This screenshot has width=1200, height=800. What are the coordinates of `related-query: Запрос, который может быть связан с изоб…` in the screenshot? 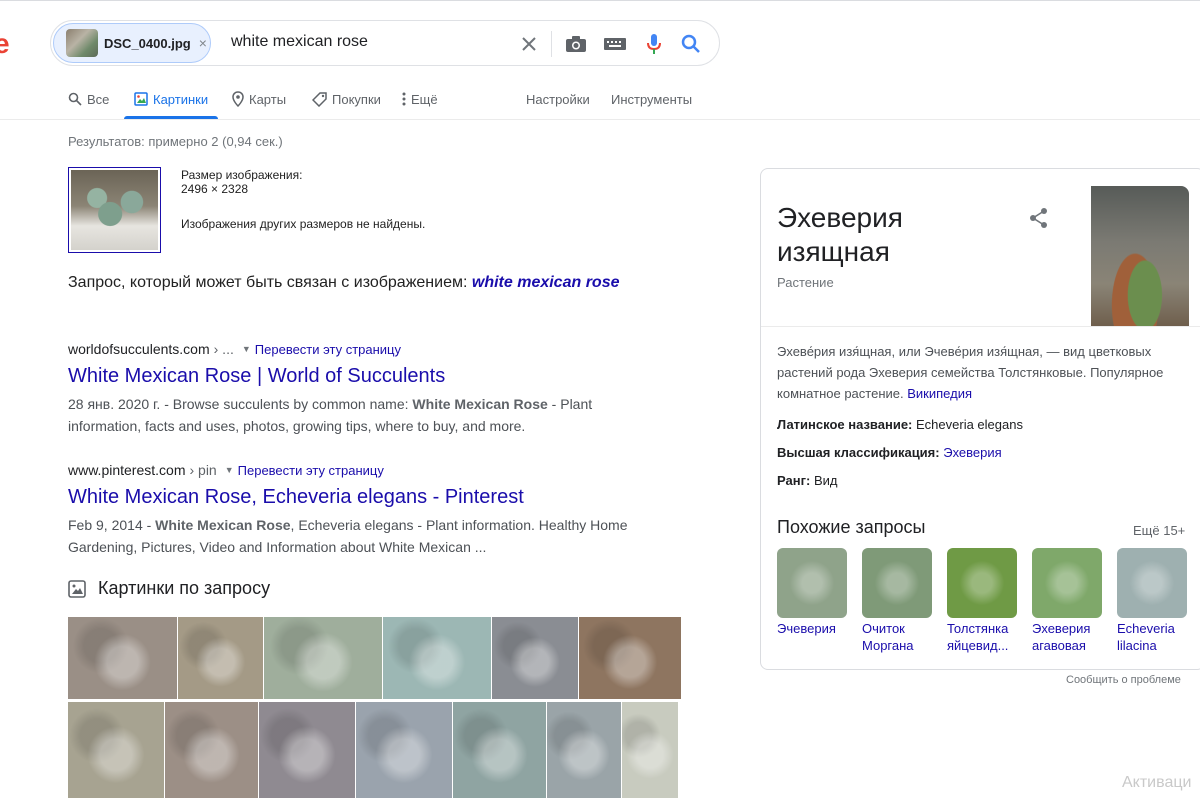 It's located at (344, 283).